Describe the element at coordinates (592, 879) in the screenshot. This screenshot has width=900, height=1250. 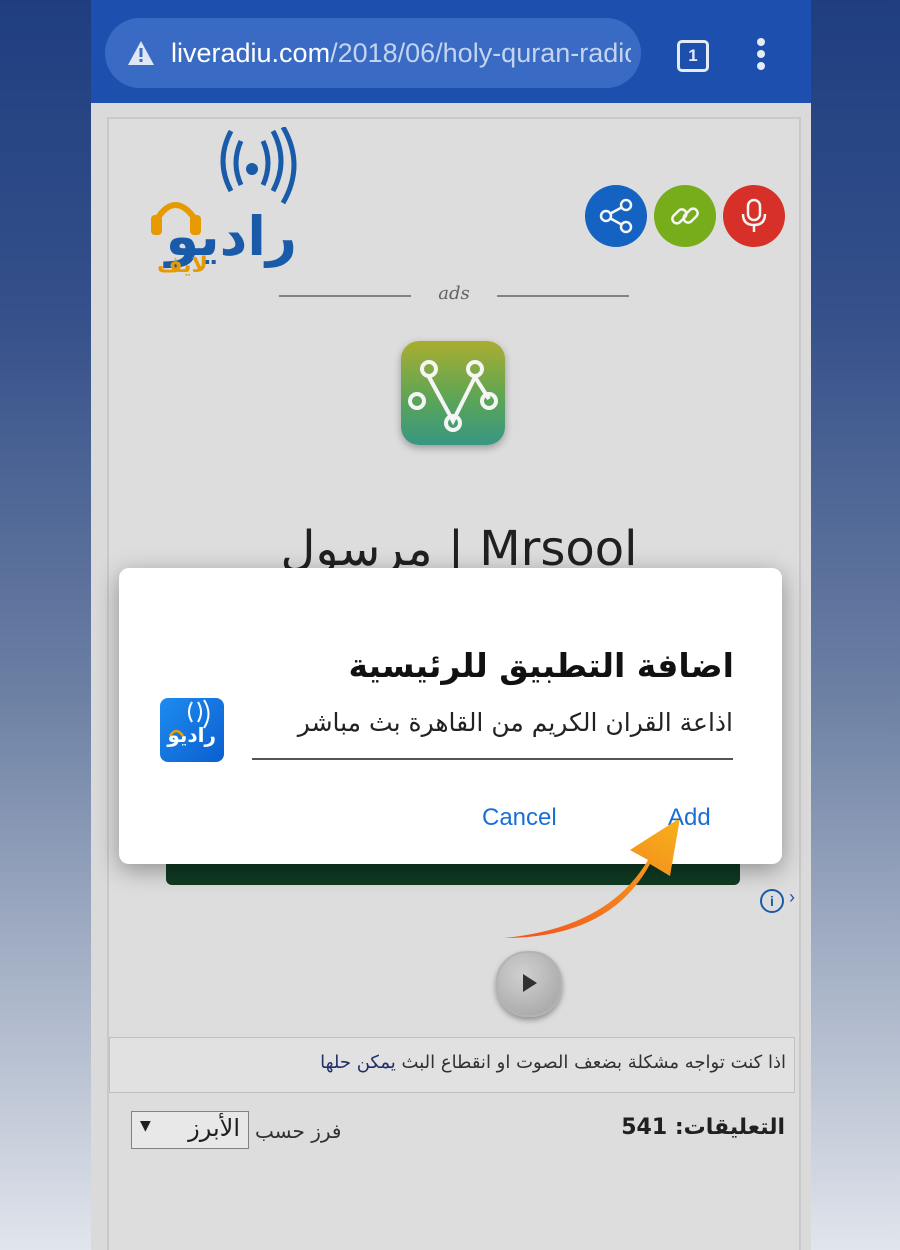
I see `pointer-arrow-annotation` at that location.